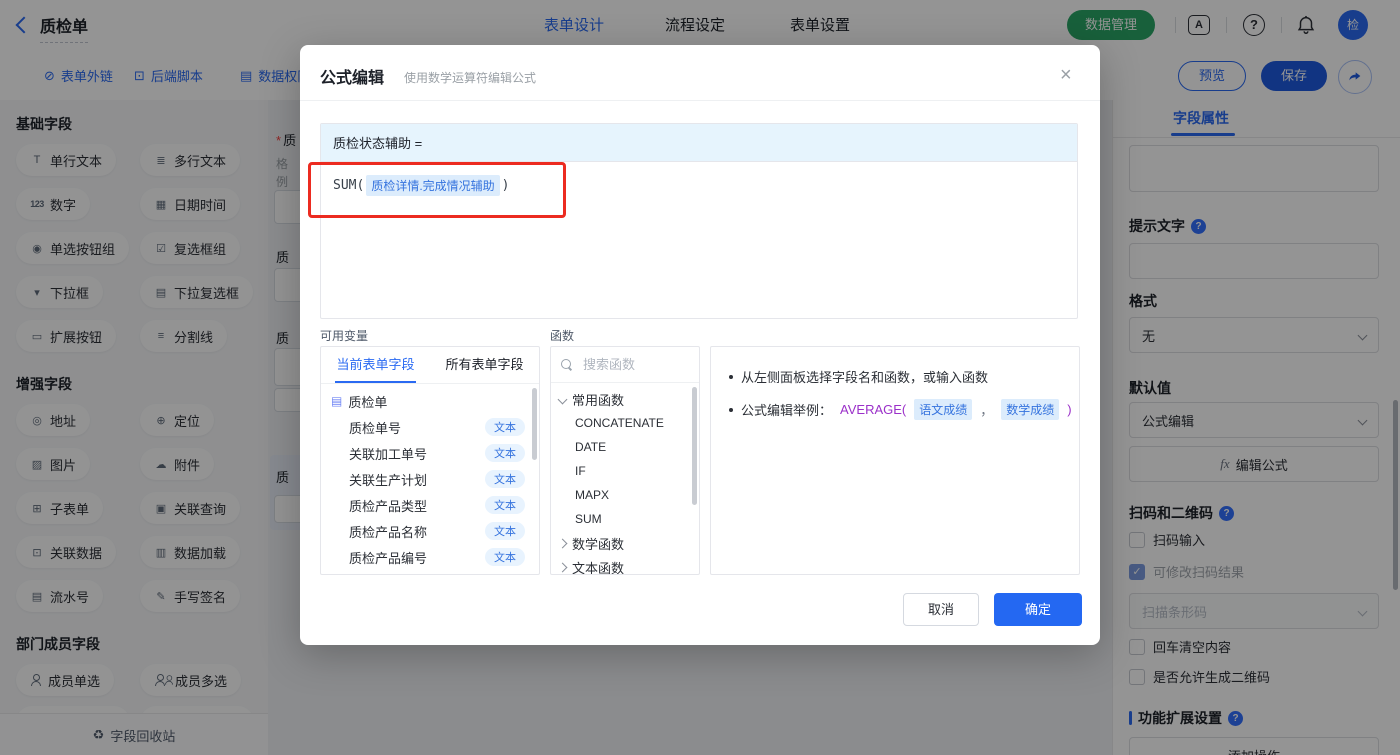 This screenshot has height=755, width=1400. What do you see at coordinates (534, 424) in the screenshot?
I see `variables-scrollbar` at bounding box center [534, 424].